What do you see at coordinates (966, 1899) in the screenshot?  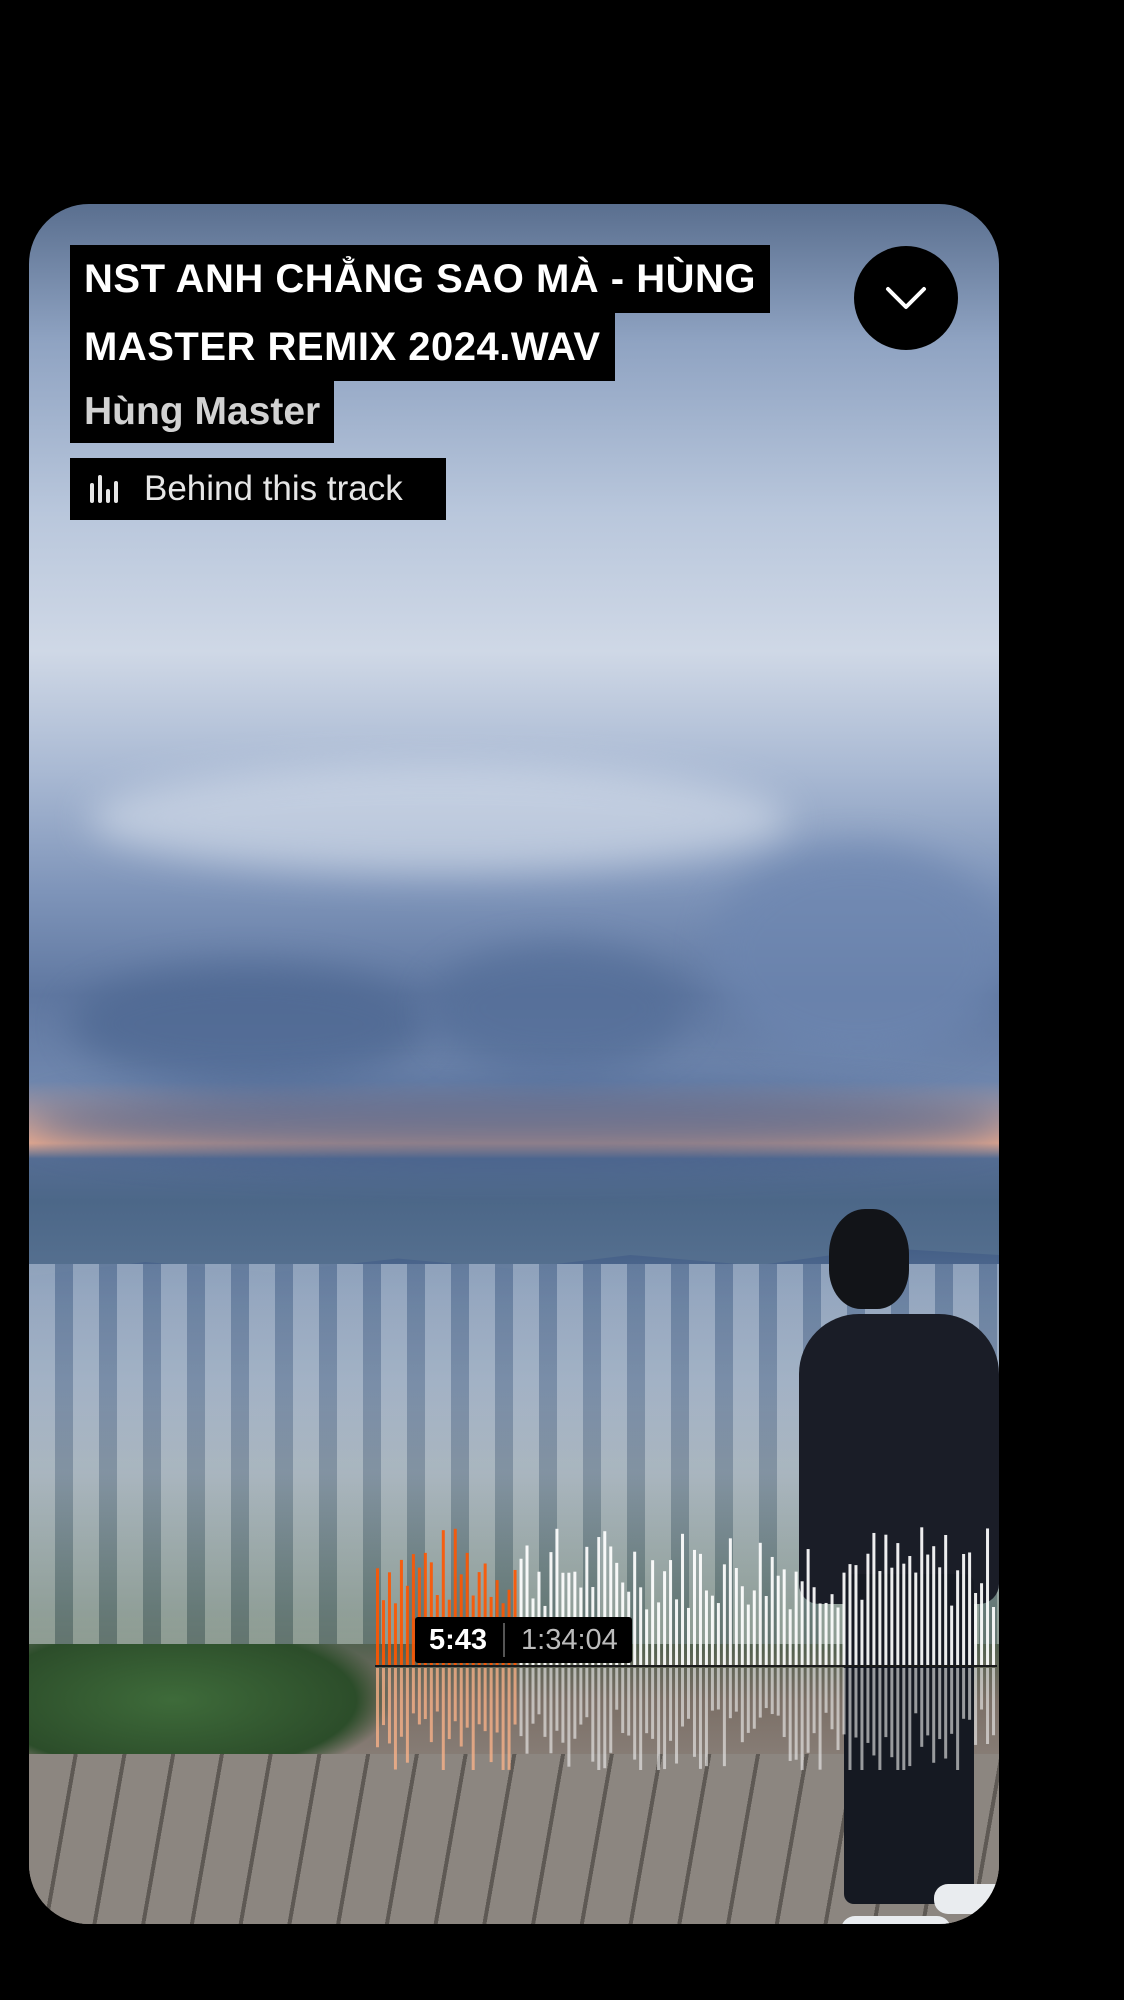 I see `person-shoe` at bounding box center [966, 1899].